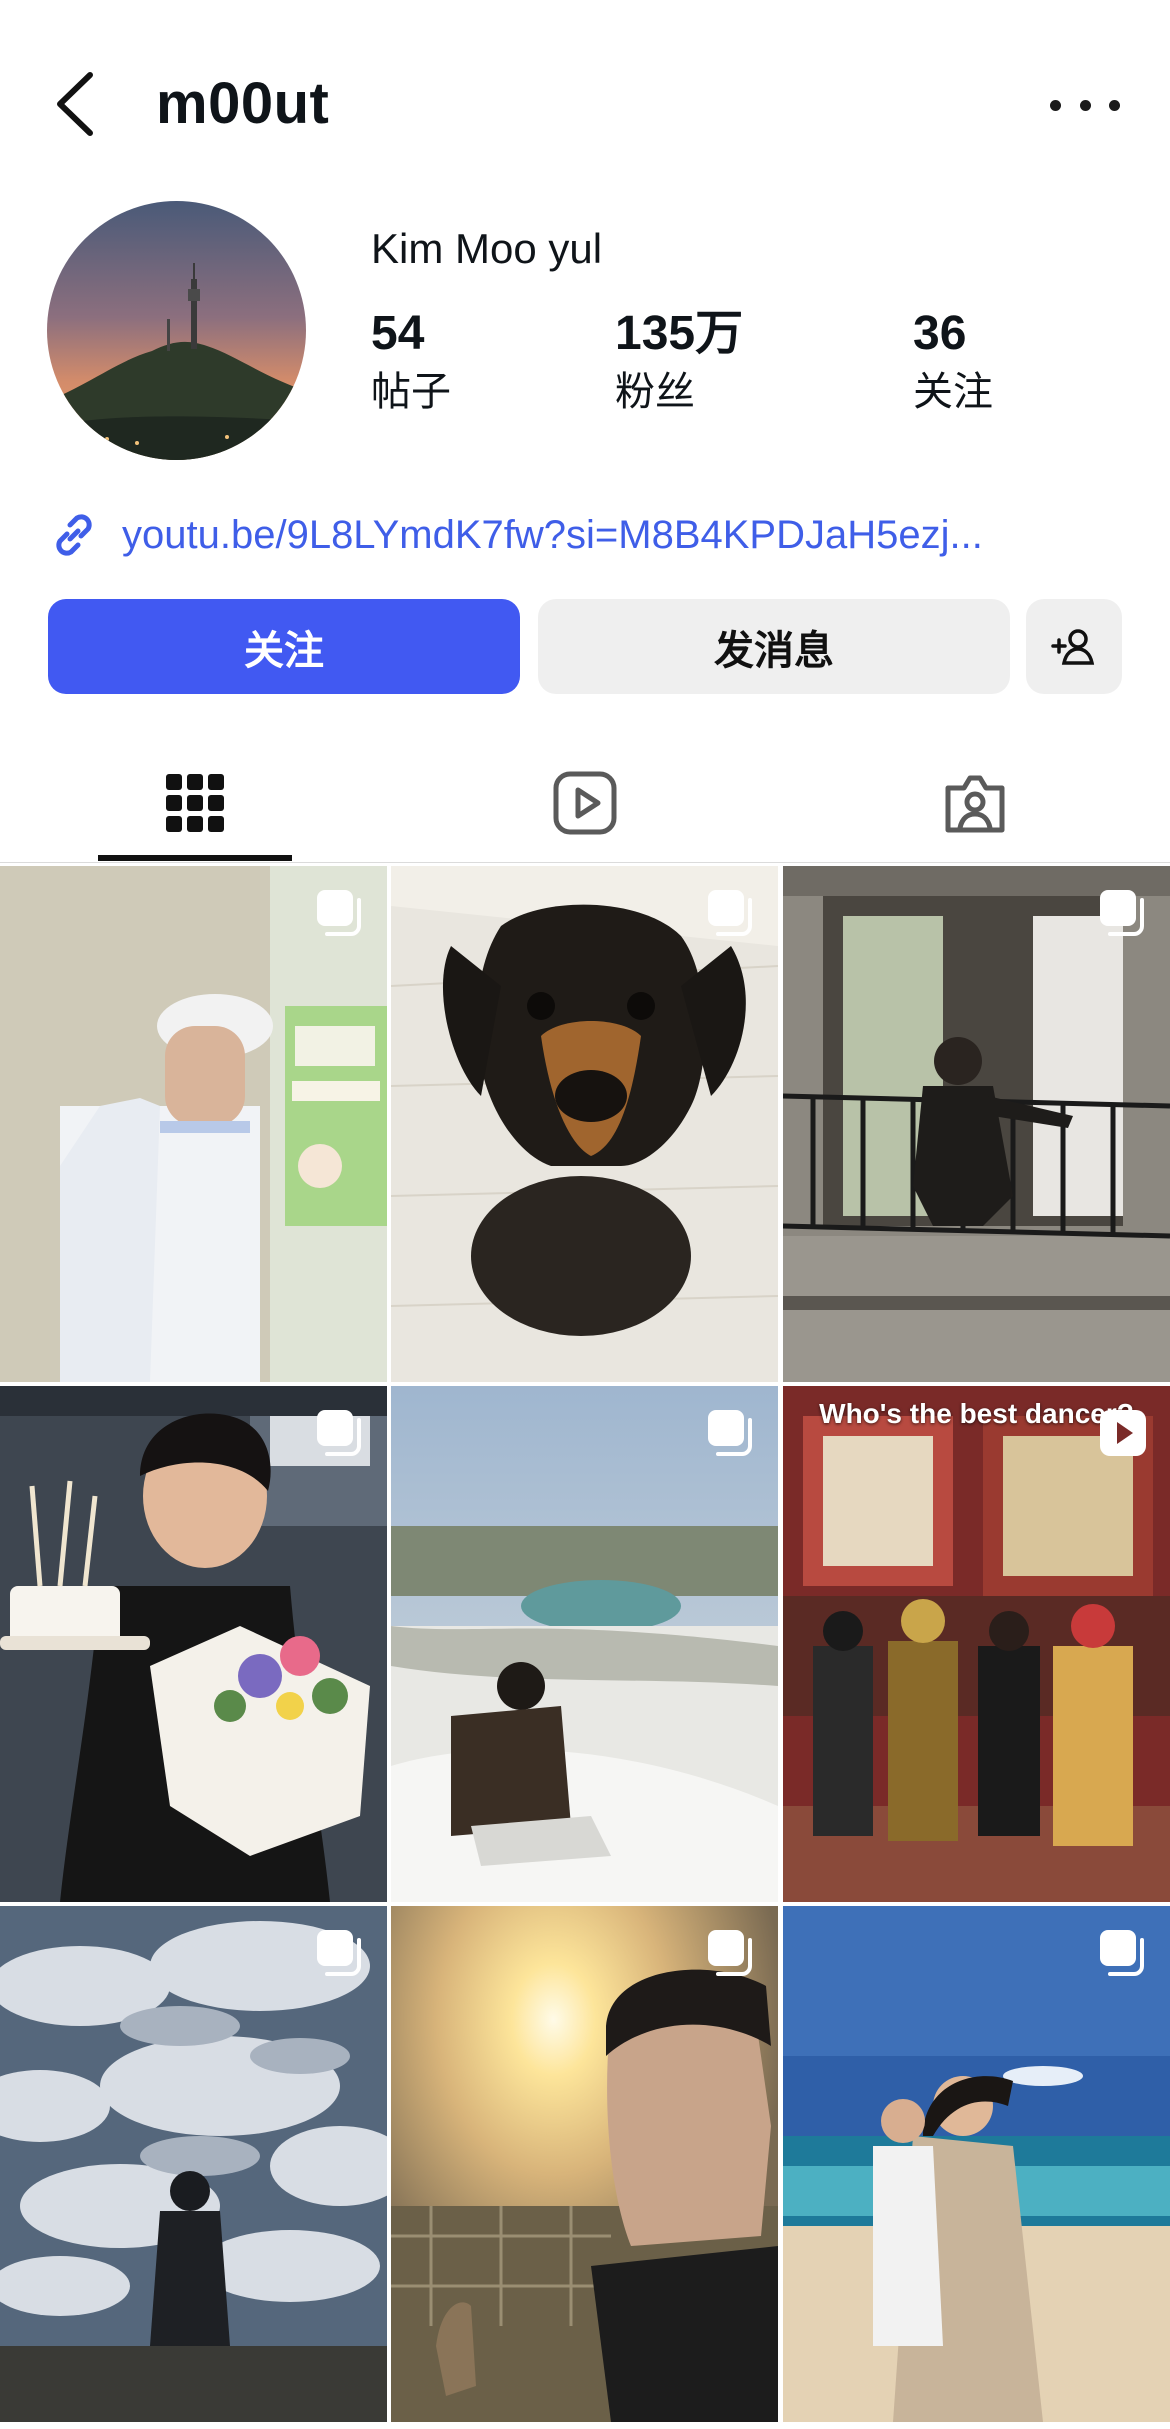  What do you see at coordinates (398, 333) in the screenshot?
I see `stat-posts-value: 54` at bounding box center [398, 333].